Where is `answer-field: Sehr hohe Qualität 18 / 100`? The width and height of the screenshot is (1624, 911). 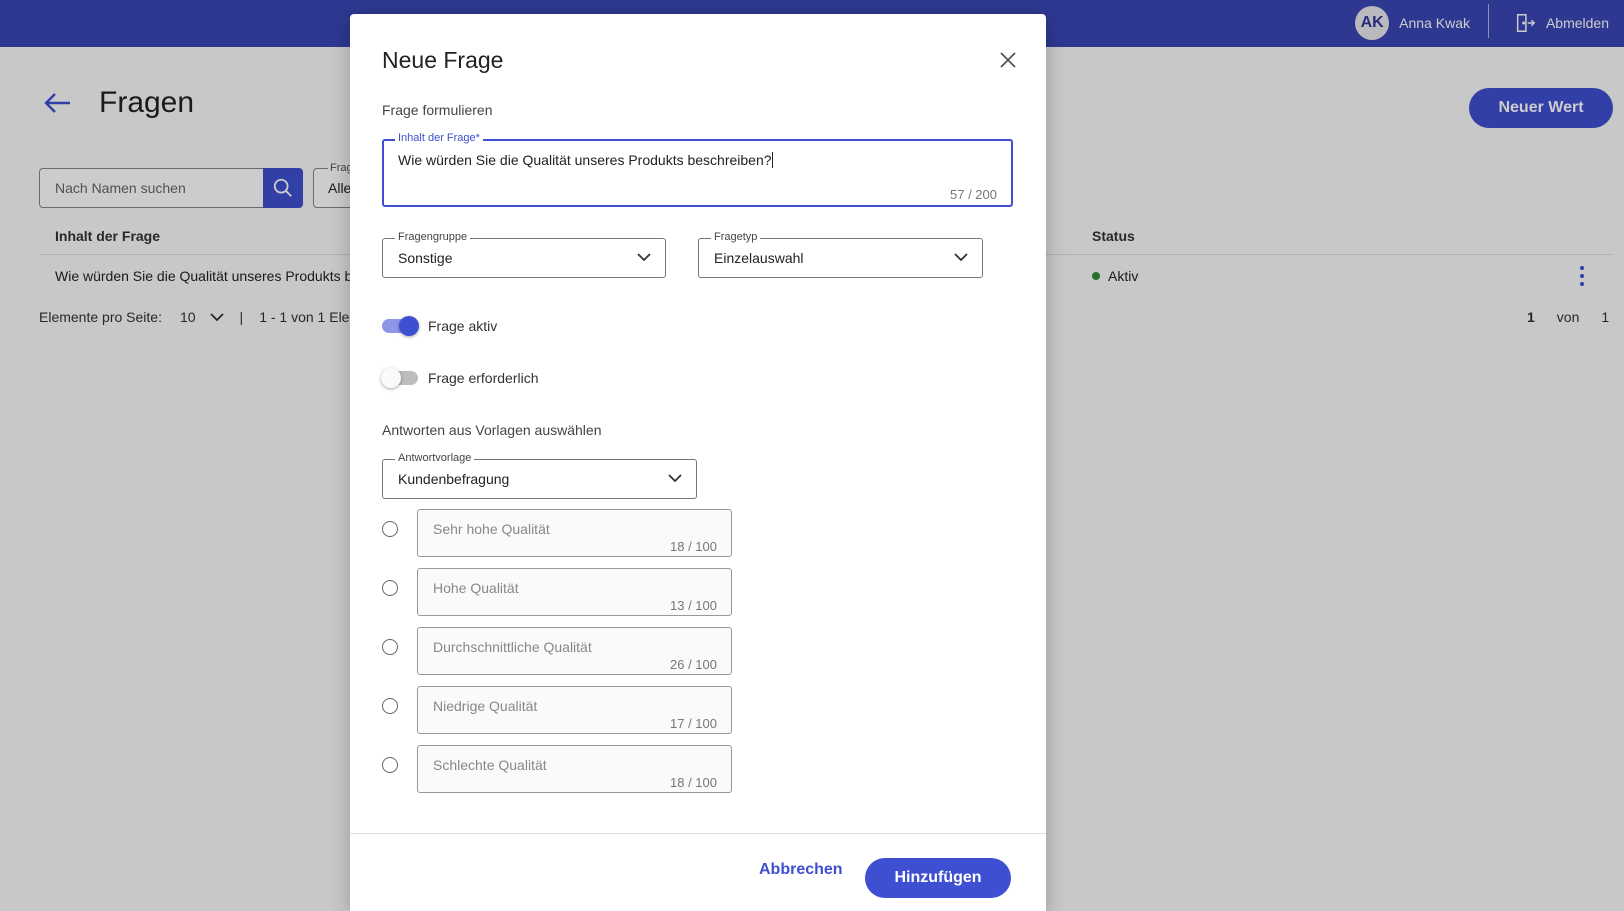 answer-field: Sehr hohe Qualität 18 / 100 is located at coordinates (574, 533).